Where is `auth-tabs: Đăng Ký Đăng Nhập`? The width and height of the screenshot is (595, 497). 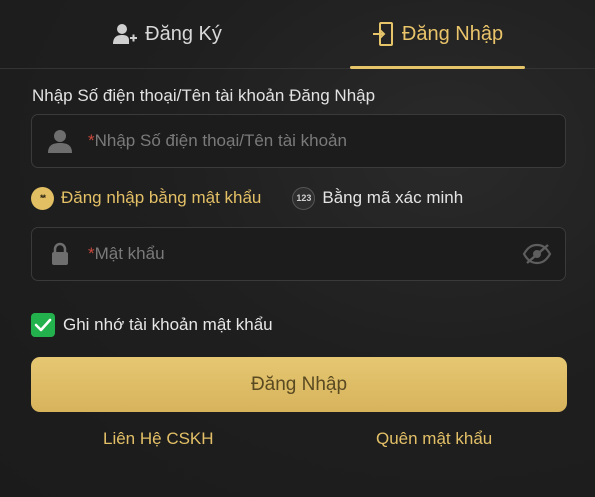 auth-tabs: Đăng Ký Đăng Nhập is located at coordinates (297, 34).